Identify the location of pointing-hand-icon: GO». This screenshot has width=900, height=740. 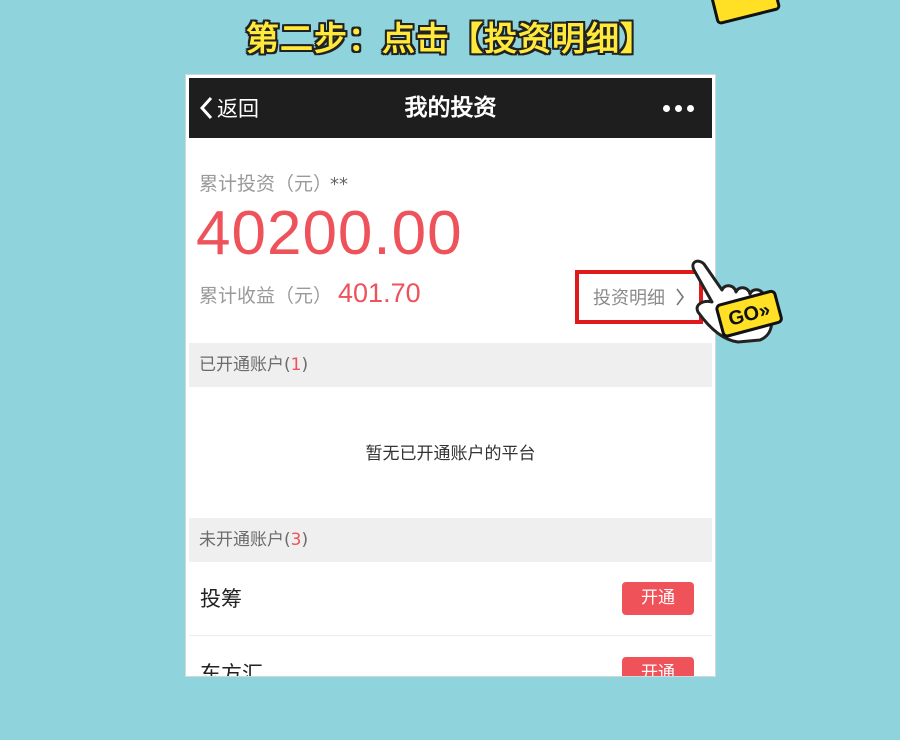
(737, 301).